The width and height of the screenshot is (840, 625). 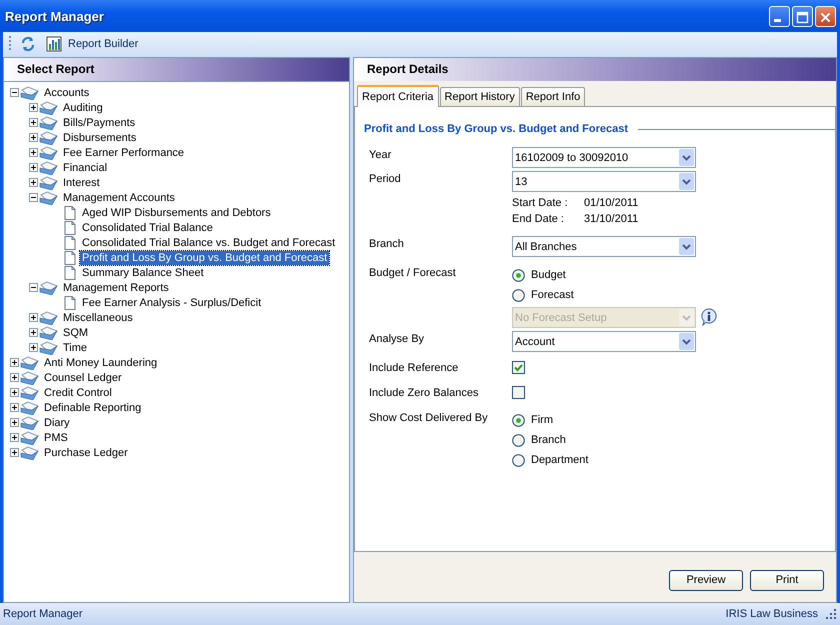 What do you see at coordinates (205, 257) in the screenshot?
I see `tree-item: Profit and Loss By Group vs. Budget and Forecast` at bounding box center [205, 257].